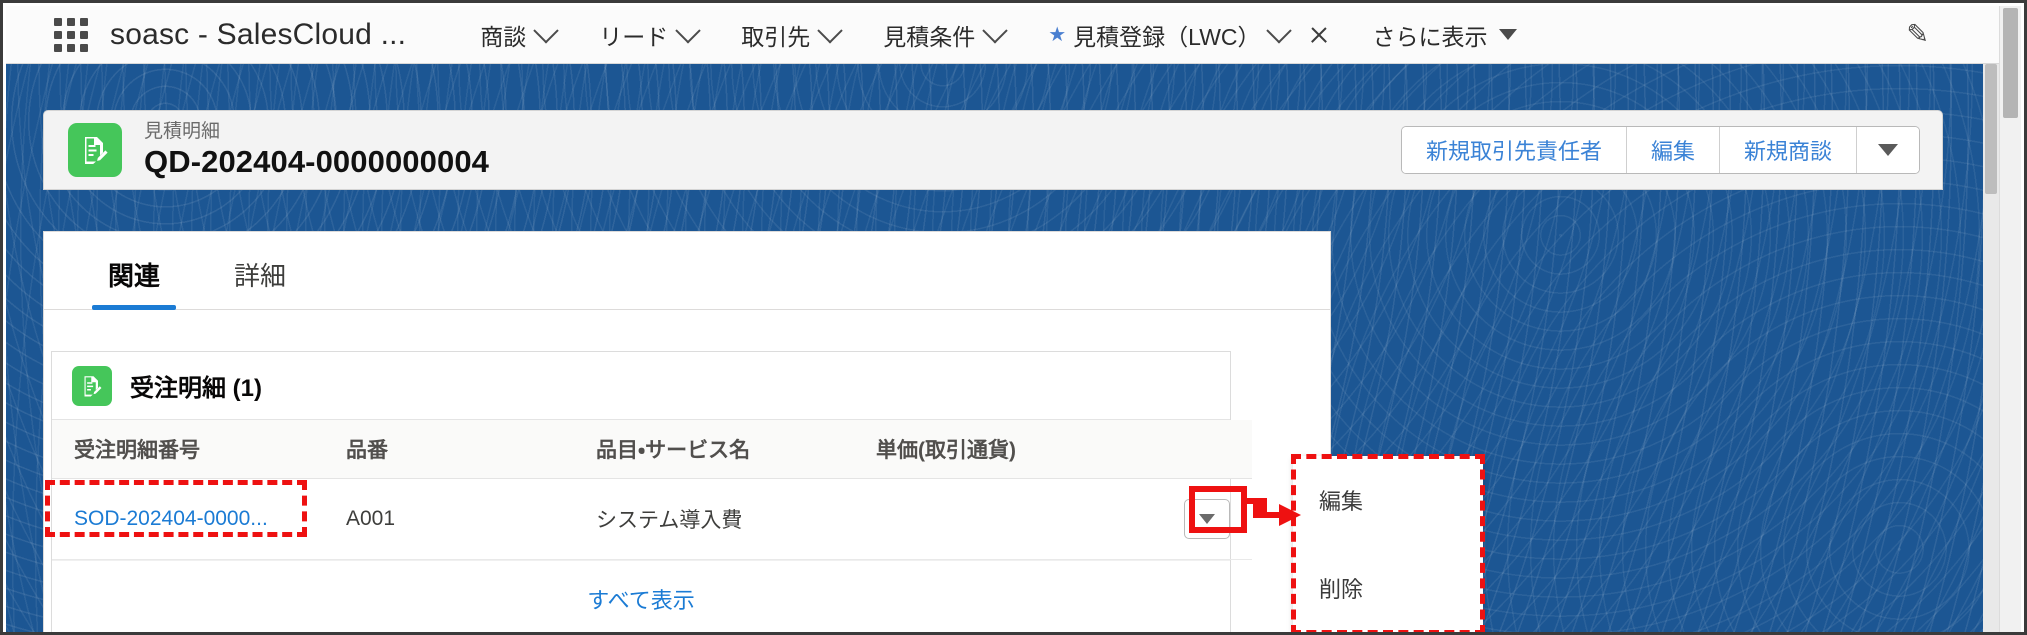 The image size is (2027, 635). Describe the element at coordinates (92, 385) in the screenshot. I see `order-detail-green-icon` at that location.